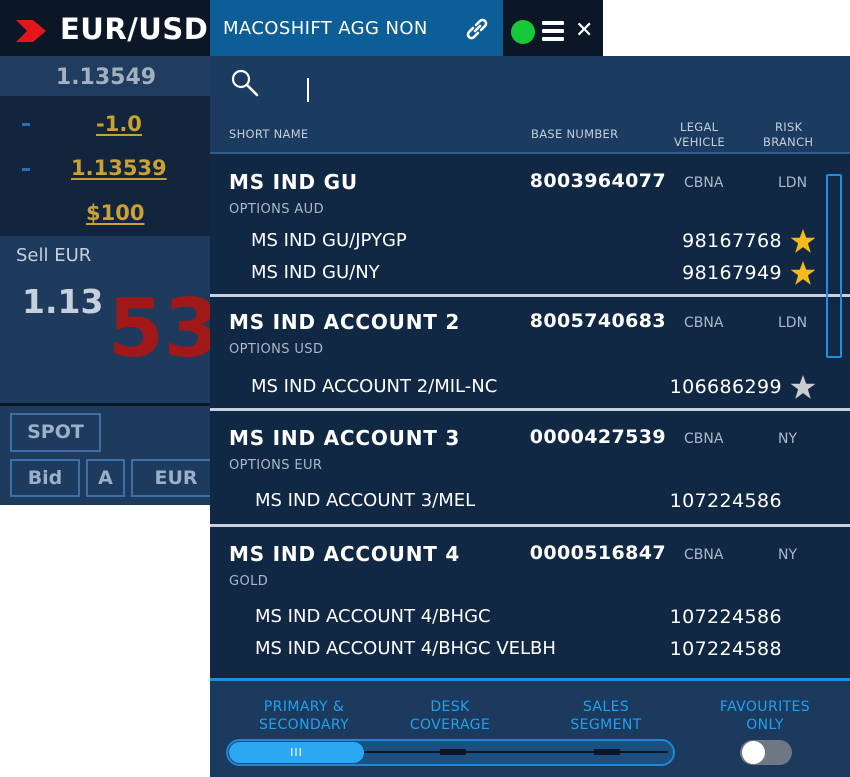 The width and height of the screenshot is (850, 777). I want to click on panel-title-bar: MACOSHIFT AGG NON, so click(356, 28).